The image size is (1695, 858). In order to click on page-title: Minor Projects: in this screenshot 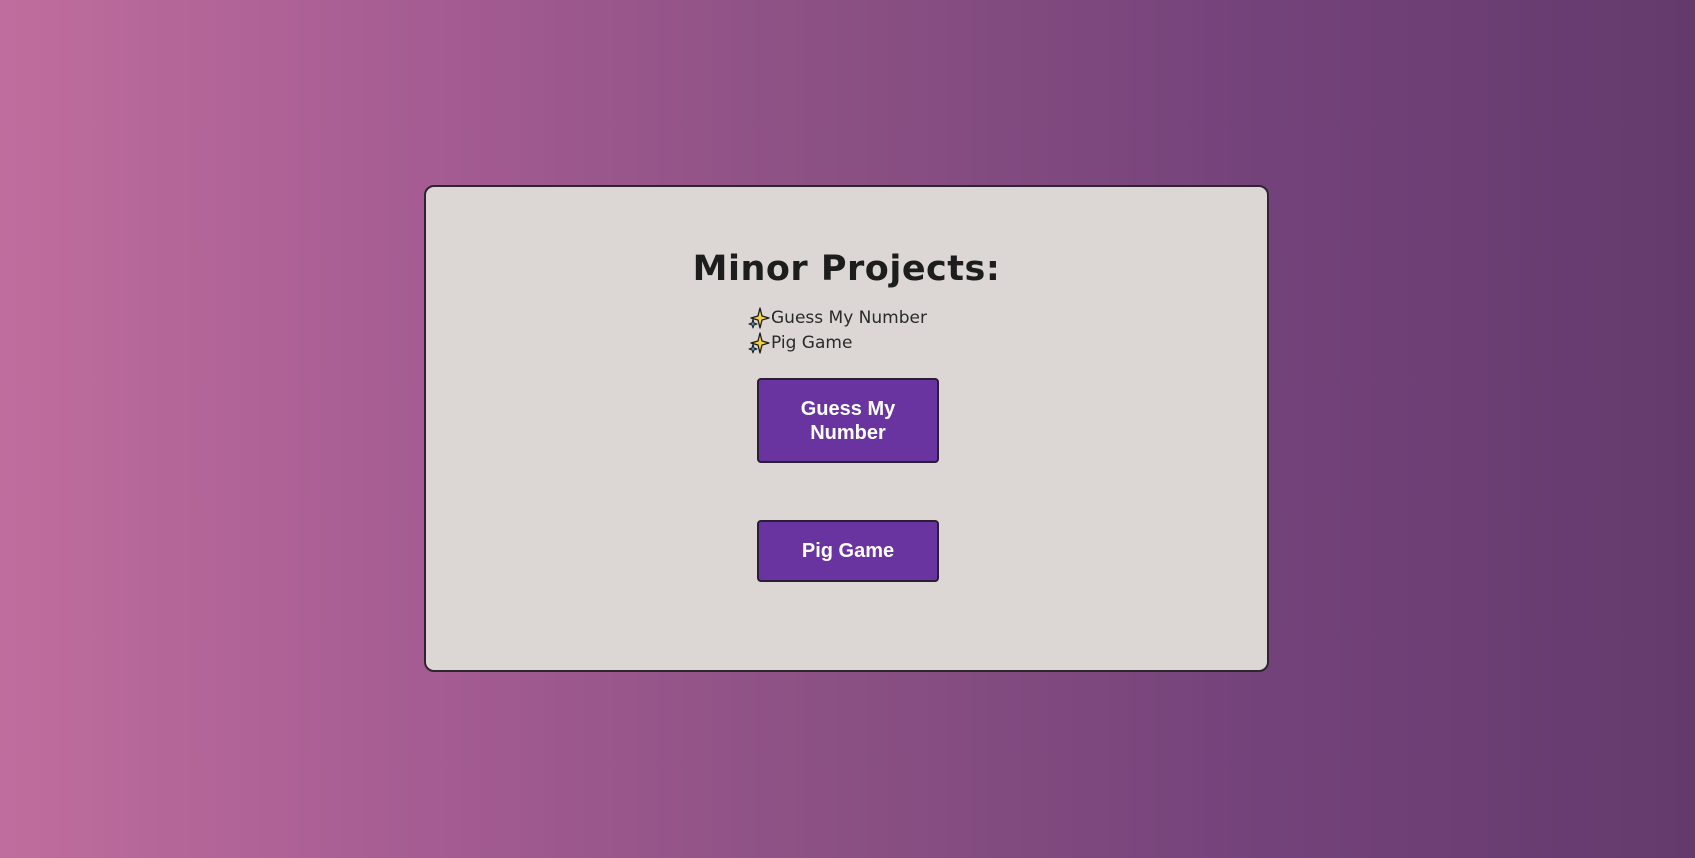, I will do `click(846, 269)`.